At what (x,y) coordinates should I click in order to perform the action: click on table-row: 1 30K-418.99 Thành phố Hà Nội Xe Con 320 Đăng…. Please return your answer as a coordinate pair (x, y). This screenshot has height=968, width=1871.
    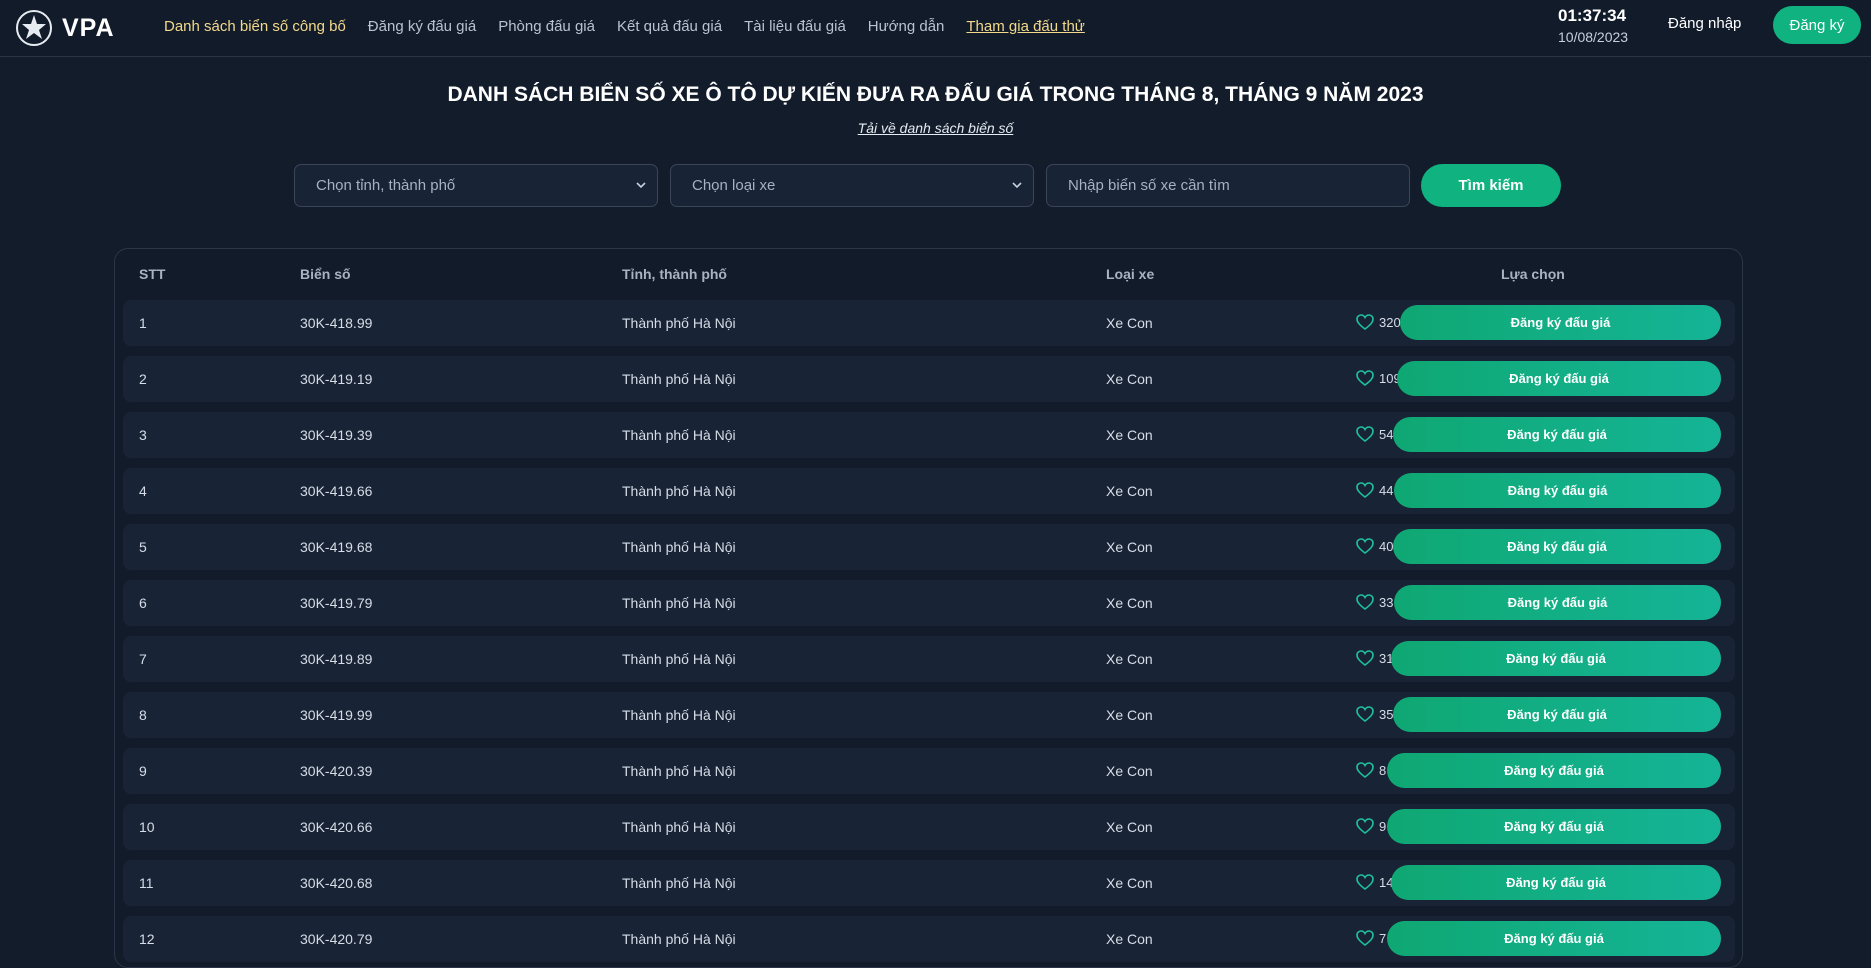
    Looking at the image, I should click on (929, 323).